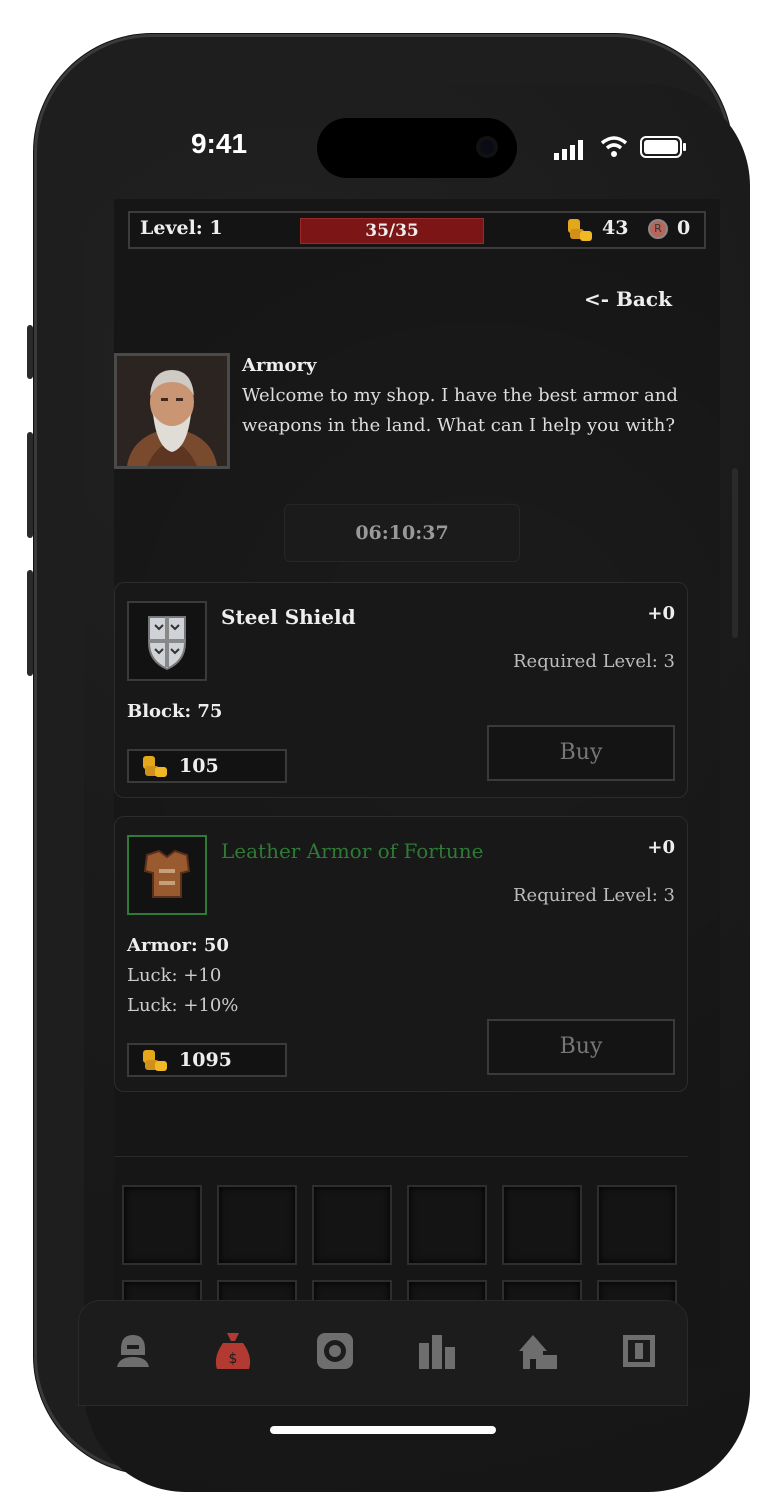 The image size is (766, 1508). I want to click on hud-bar: Level: 1 35/35 43 R 0, so click(417, 230).